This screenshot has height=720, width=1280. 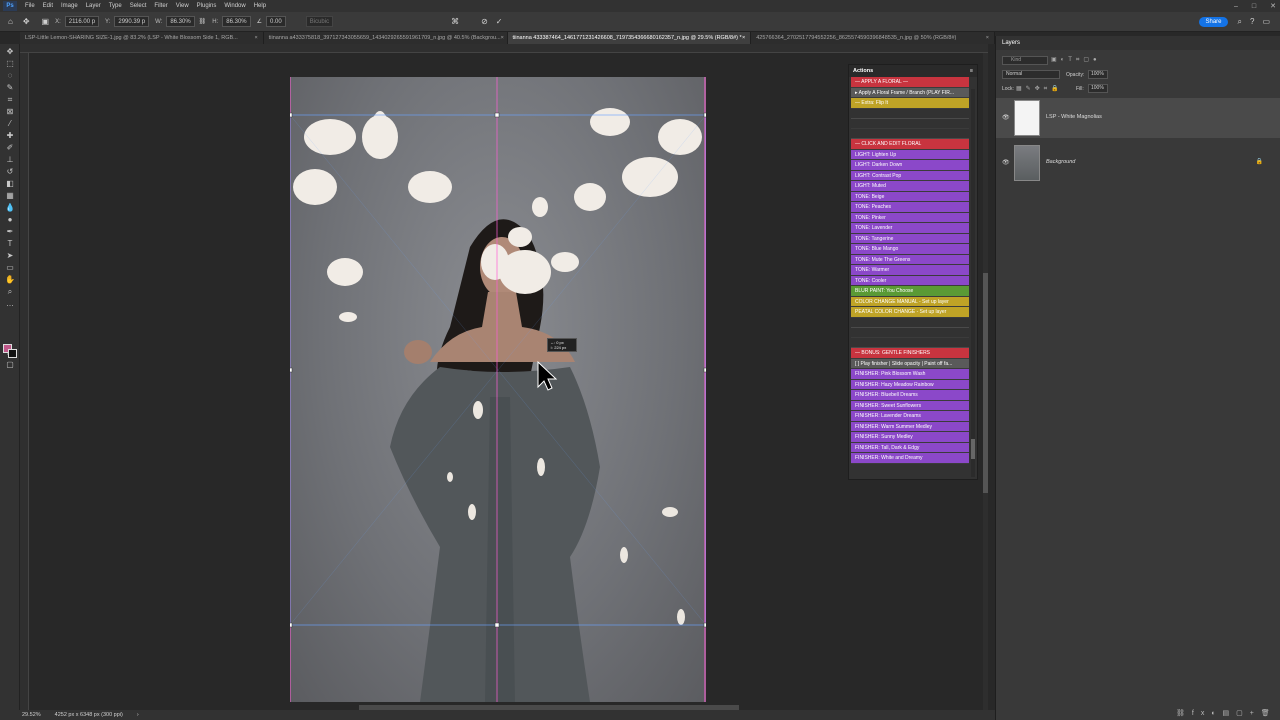 I want to click on action-item: LIGHT: Lighten Up, so click(x=910, y=154).